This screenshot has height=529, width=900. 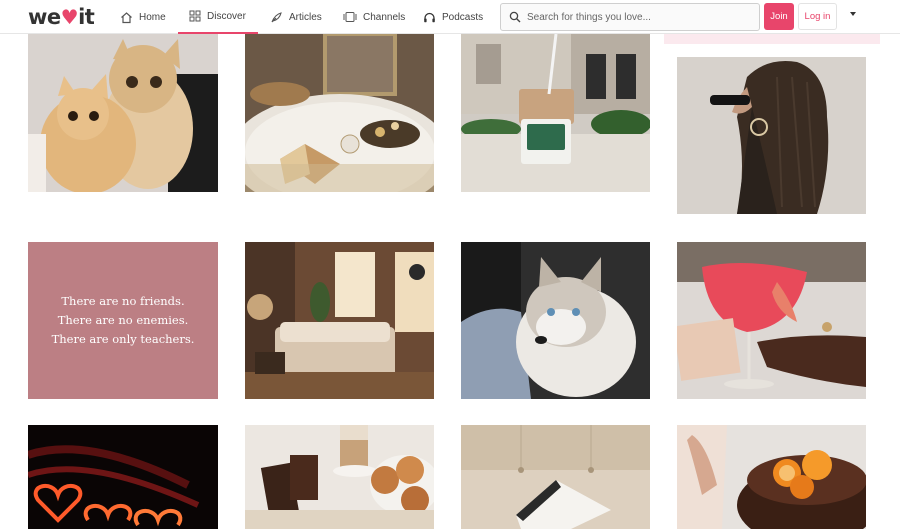 What do you see at coordinates (152, 17) in the screenshot?
I see `nav-home-label: Home` at bounding box center [152, 17].